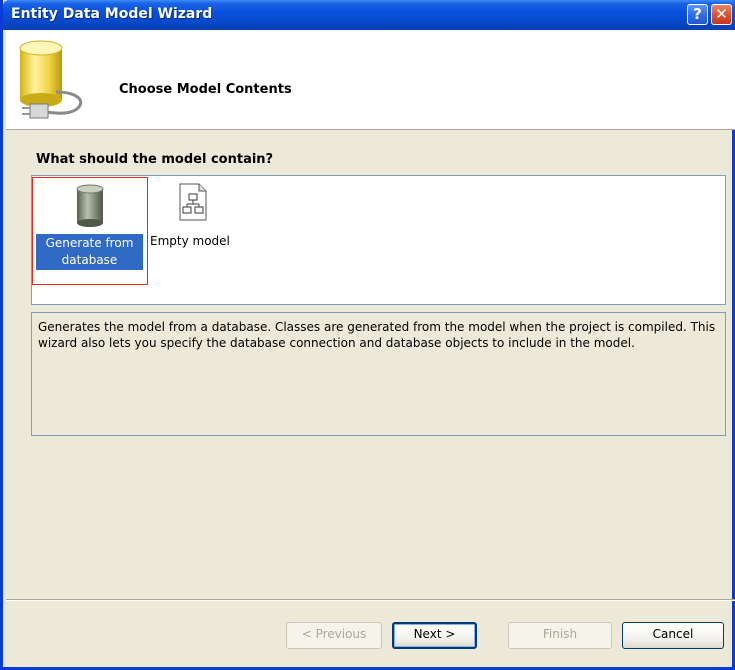 The width and height of the screenshot is (735, 670). What do you see at coordinates (370, 80) in the screenshot?
I see `wizard-header: Choose Model Contents` at bounding box center [370, 80].